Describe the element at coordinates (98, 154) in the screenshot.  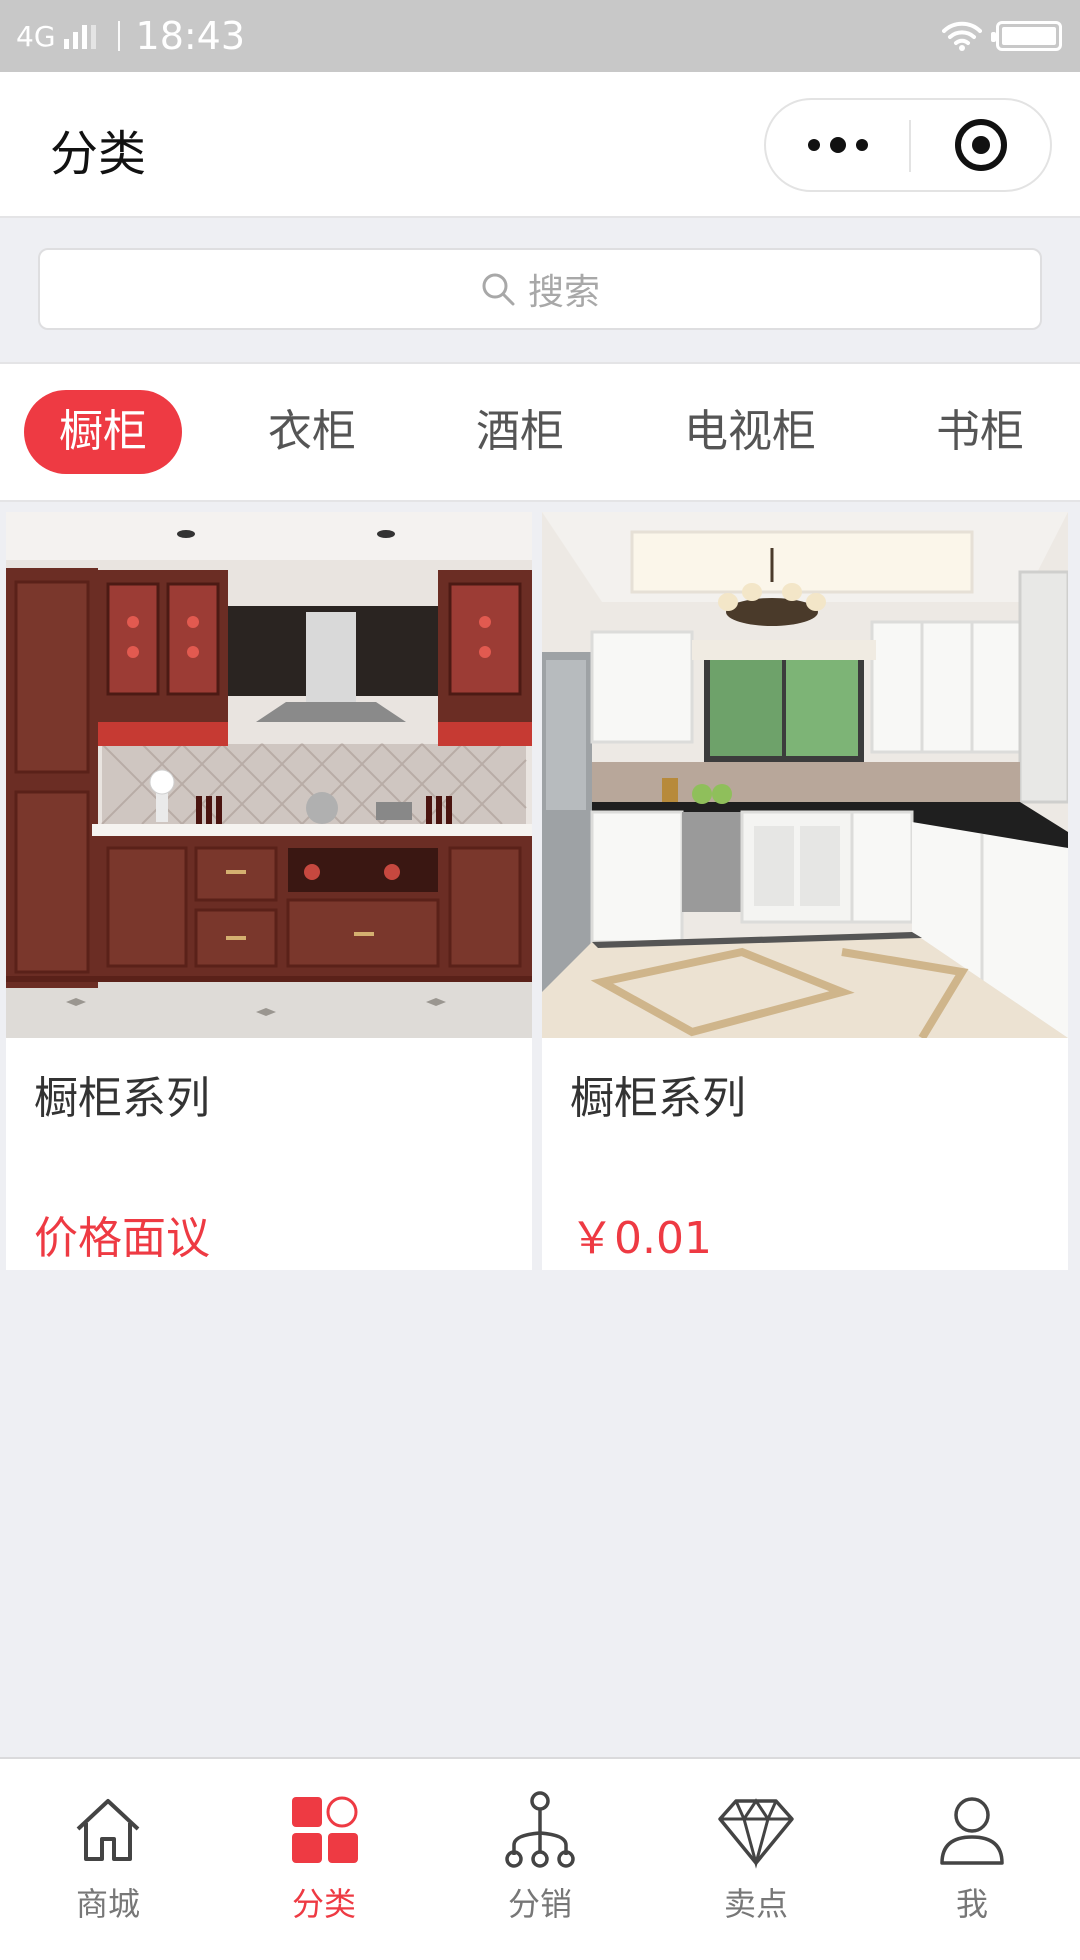
I see `page-title: 分类` at that location.